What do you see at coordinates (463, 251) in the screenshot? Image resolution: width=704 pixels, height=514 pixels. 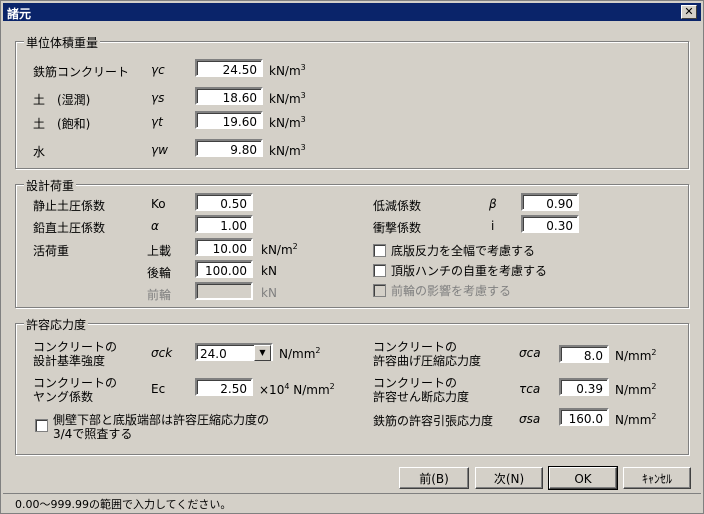 I see `base-reaction-label: 底版反力を全幅で考慮する` at bounding box center [463, 251].